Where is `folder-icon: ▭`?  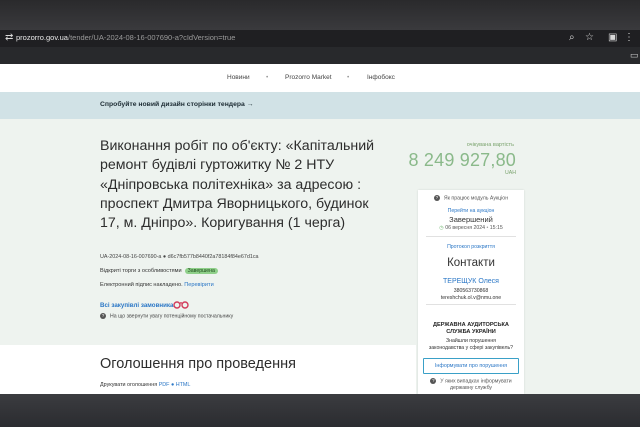 folder-icon: ▭ is located at coordinates (634, 55).